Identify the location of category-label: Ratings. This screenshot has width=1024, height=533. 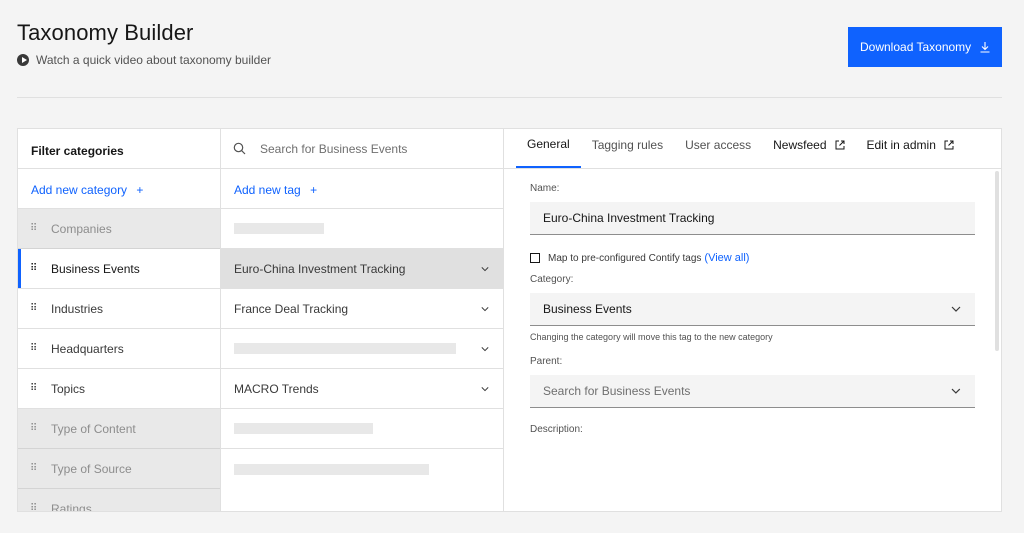
(71, 506).